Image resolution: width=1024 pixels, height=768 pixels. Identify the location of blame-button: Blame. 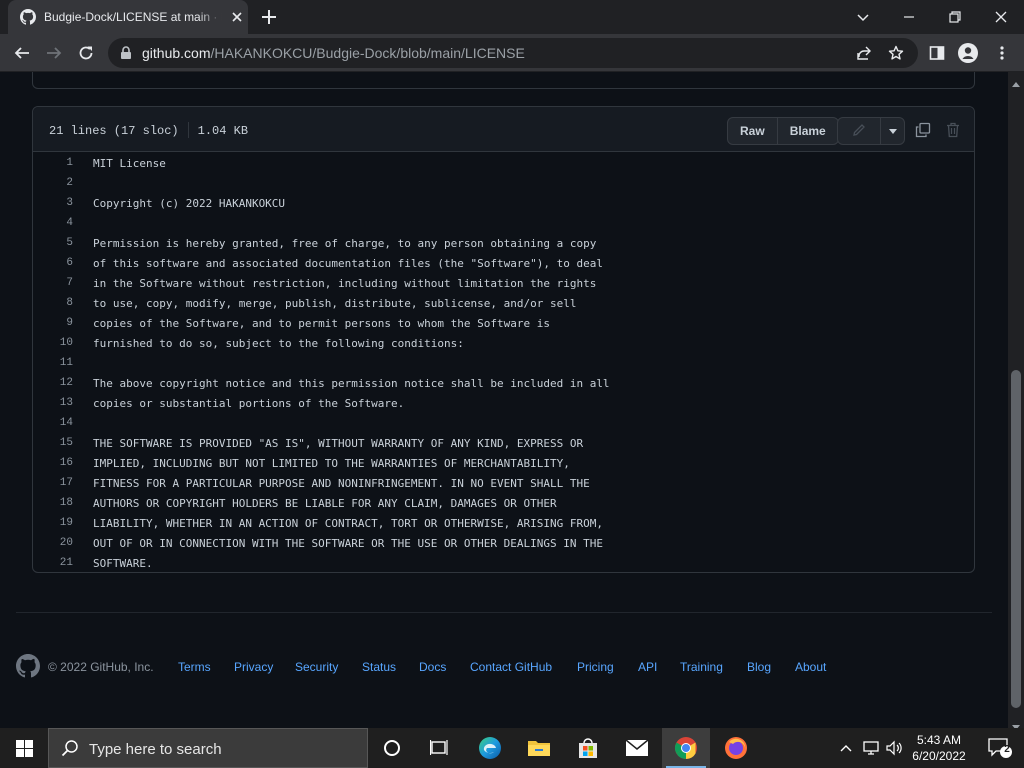
(807, 131).